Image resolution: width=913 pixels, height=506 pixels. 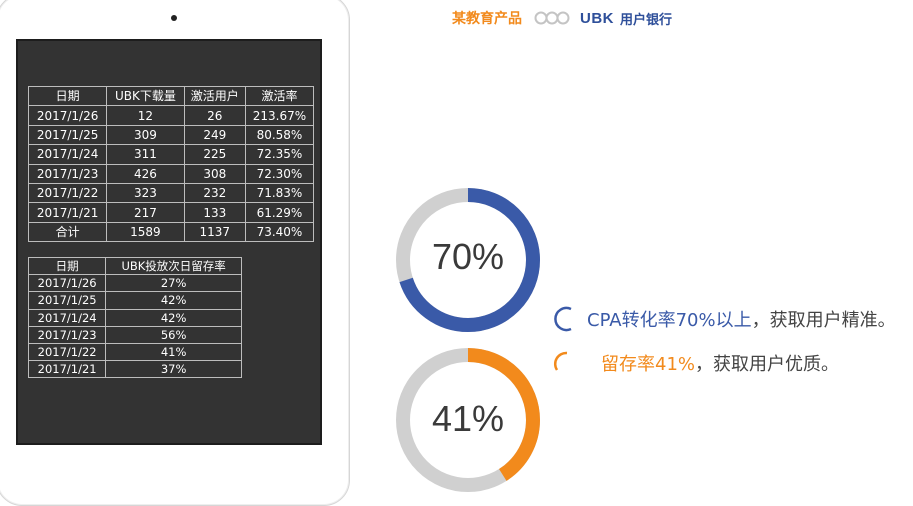 What do you see at coordinates (145, 96) in the screenshot?
I see `activation-table-header-cell: UBK下载量` at bounding box center [145, 96].